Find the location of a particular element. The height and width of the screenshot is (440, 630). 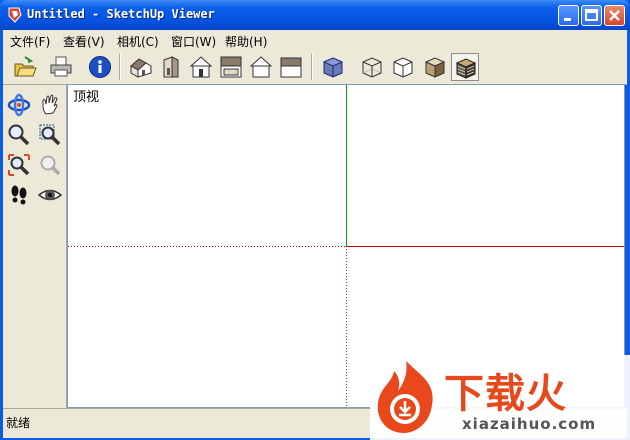

menu-camera: 相机(C) is located at coordinates (138, 41).